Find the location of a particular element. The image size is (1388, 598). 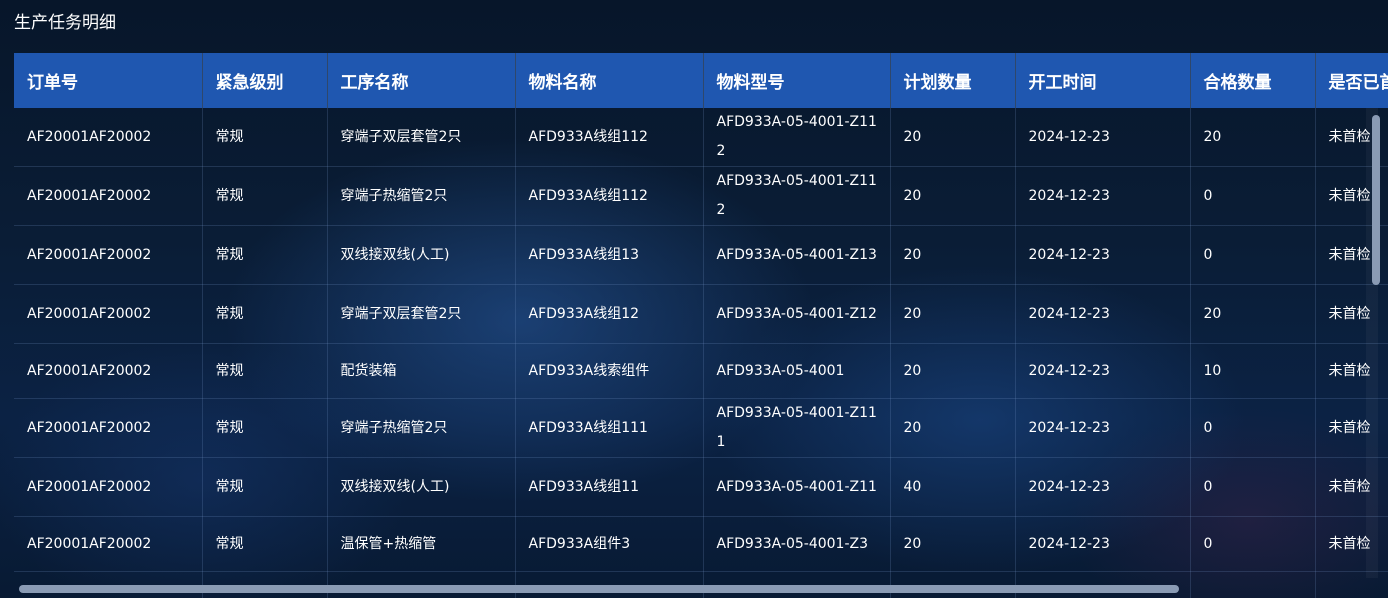

column-header-order-no: 订单号 is located at coordinates (108, 80).